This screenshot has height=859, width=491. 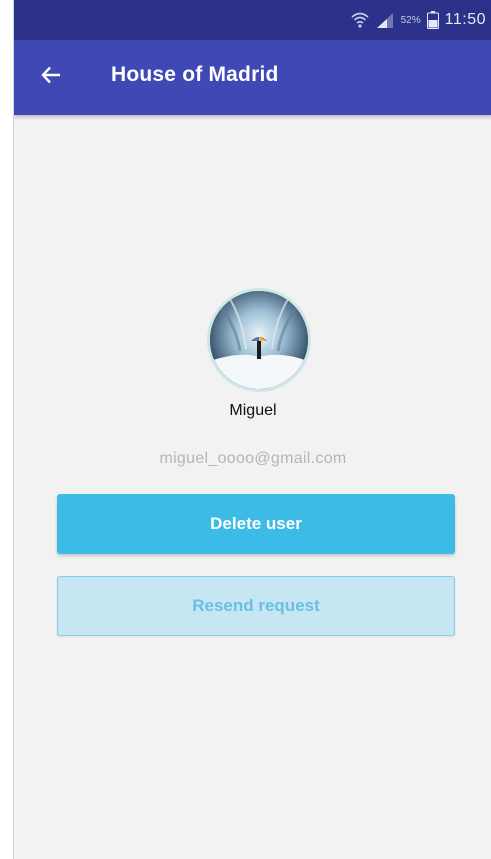 What do you see at coordinates (253, 410) in the screenshot?
I see `user-name: Miguel` at bounding box center [253, 410].